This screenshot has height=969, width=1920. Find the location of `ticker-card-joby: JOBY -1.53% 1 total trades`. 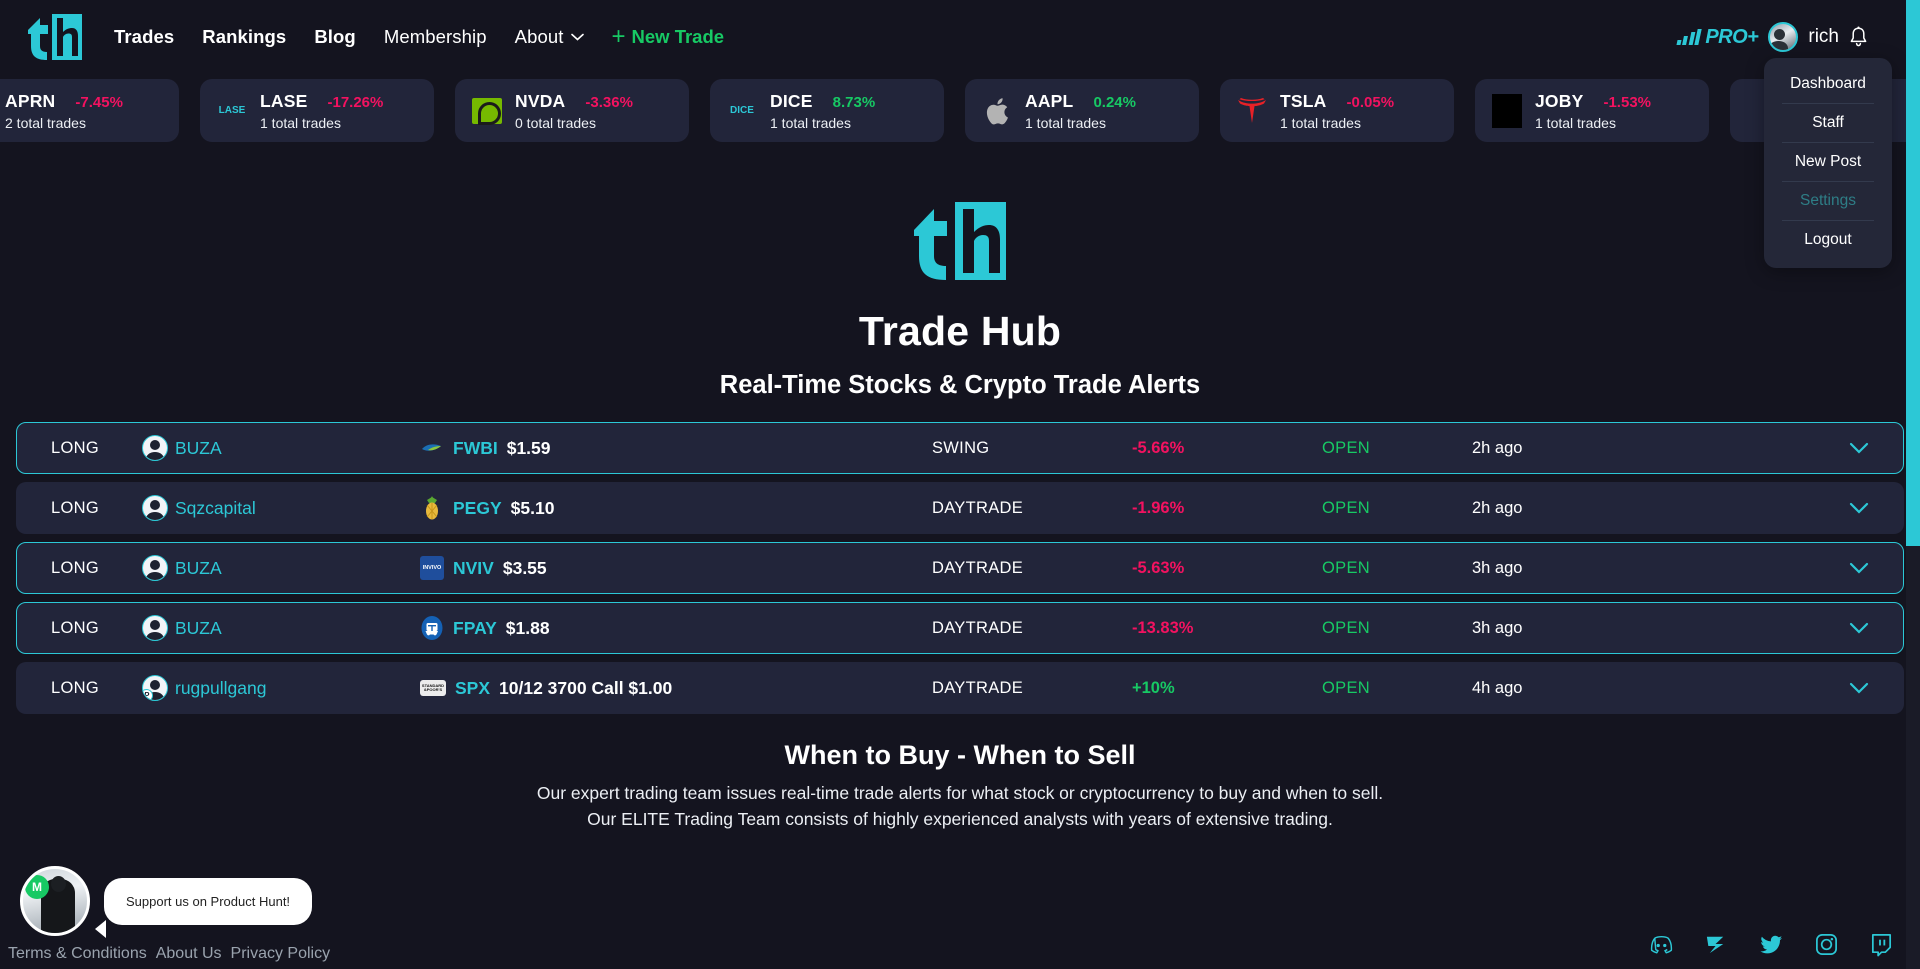

ticker-card-joby: JOBY -1.53% 1 total trades is located at coordinates (1592, 110).